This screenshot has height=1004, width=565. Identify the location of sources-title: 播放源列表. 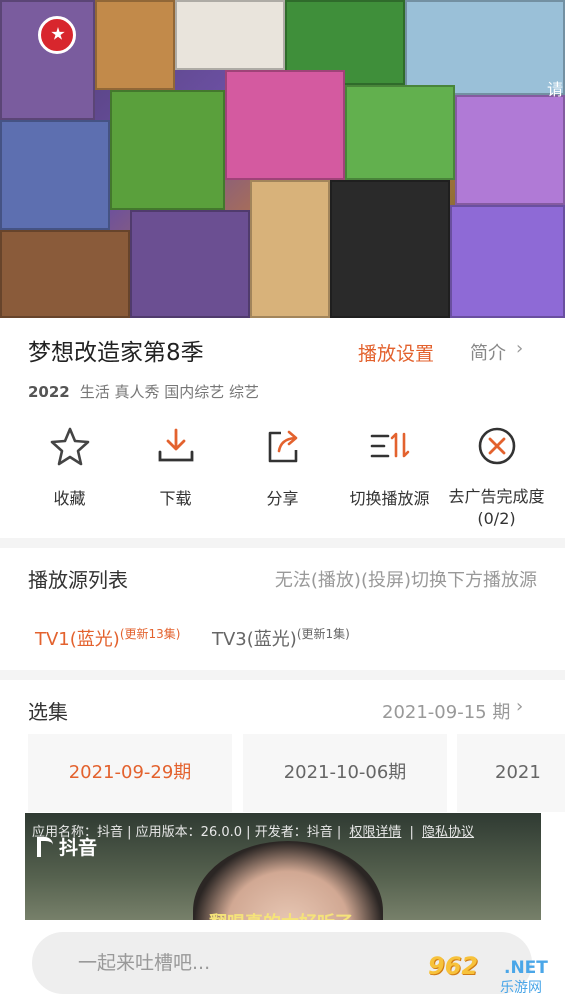
(78, 580).